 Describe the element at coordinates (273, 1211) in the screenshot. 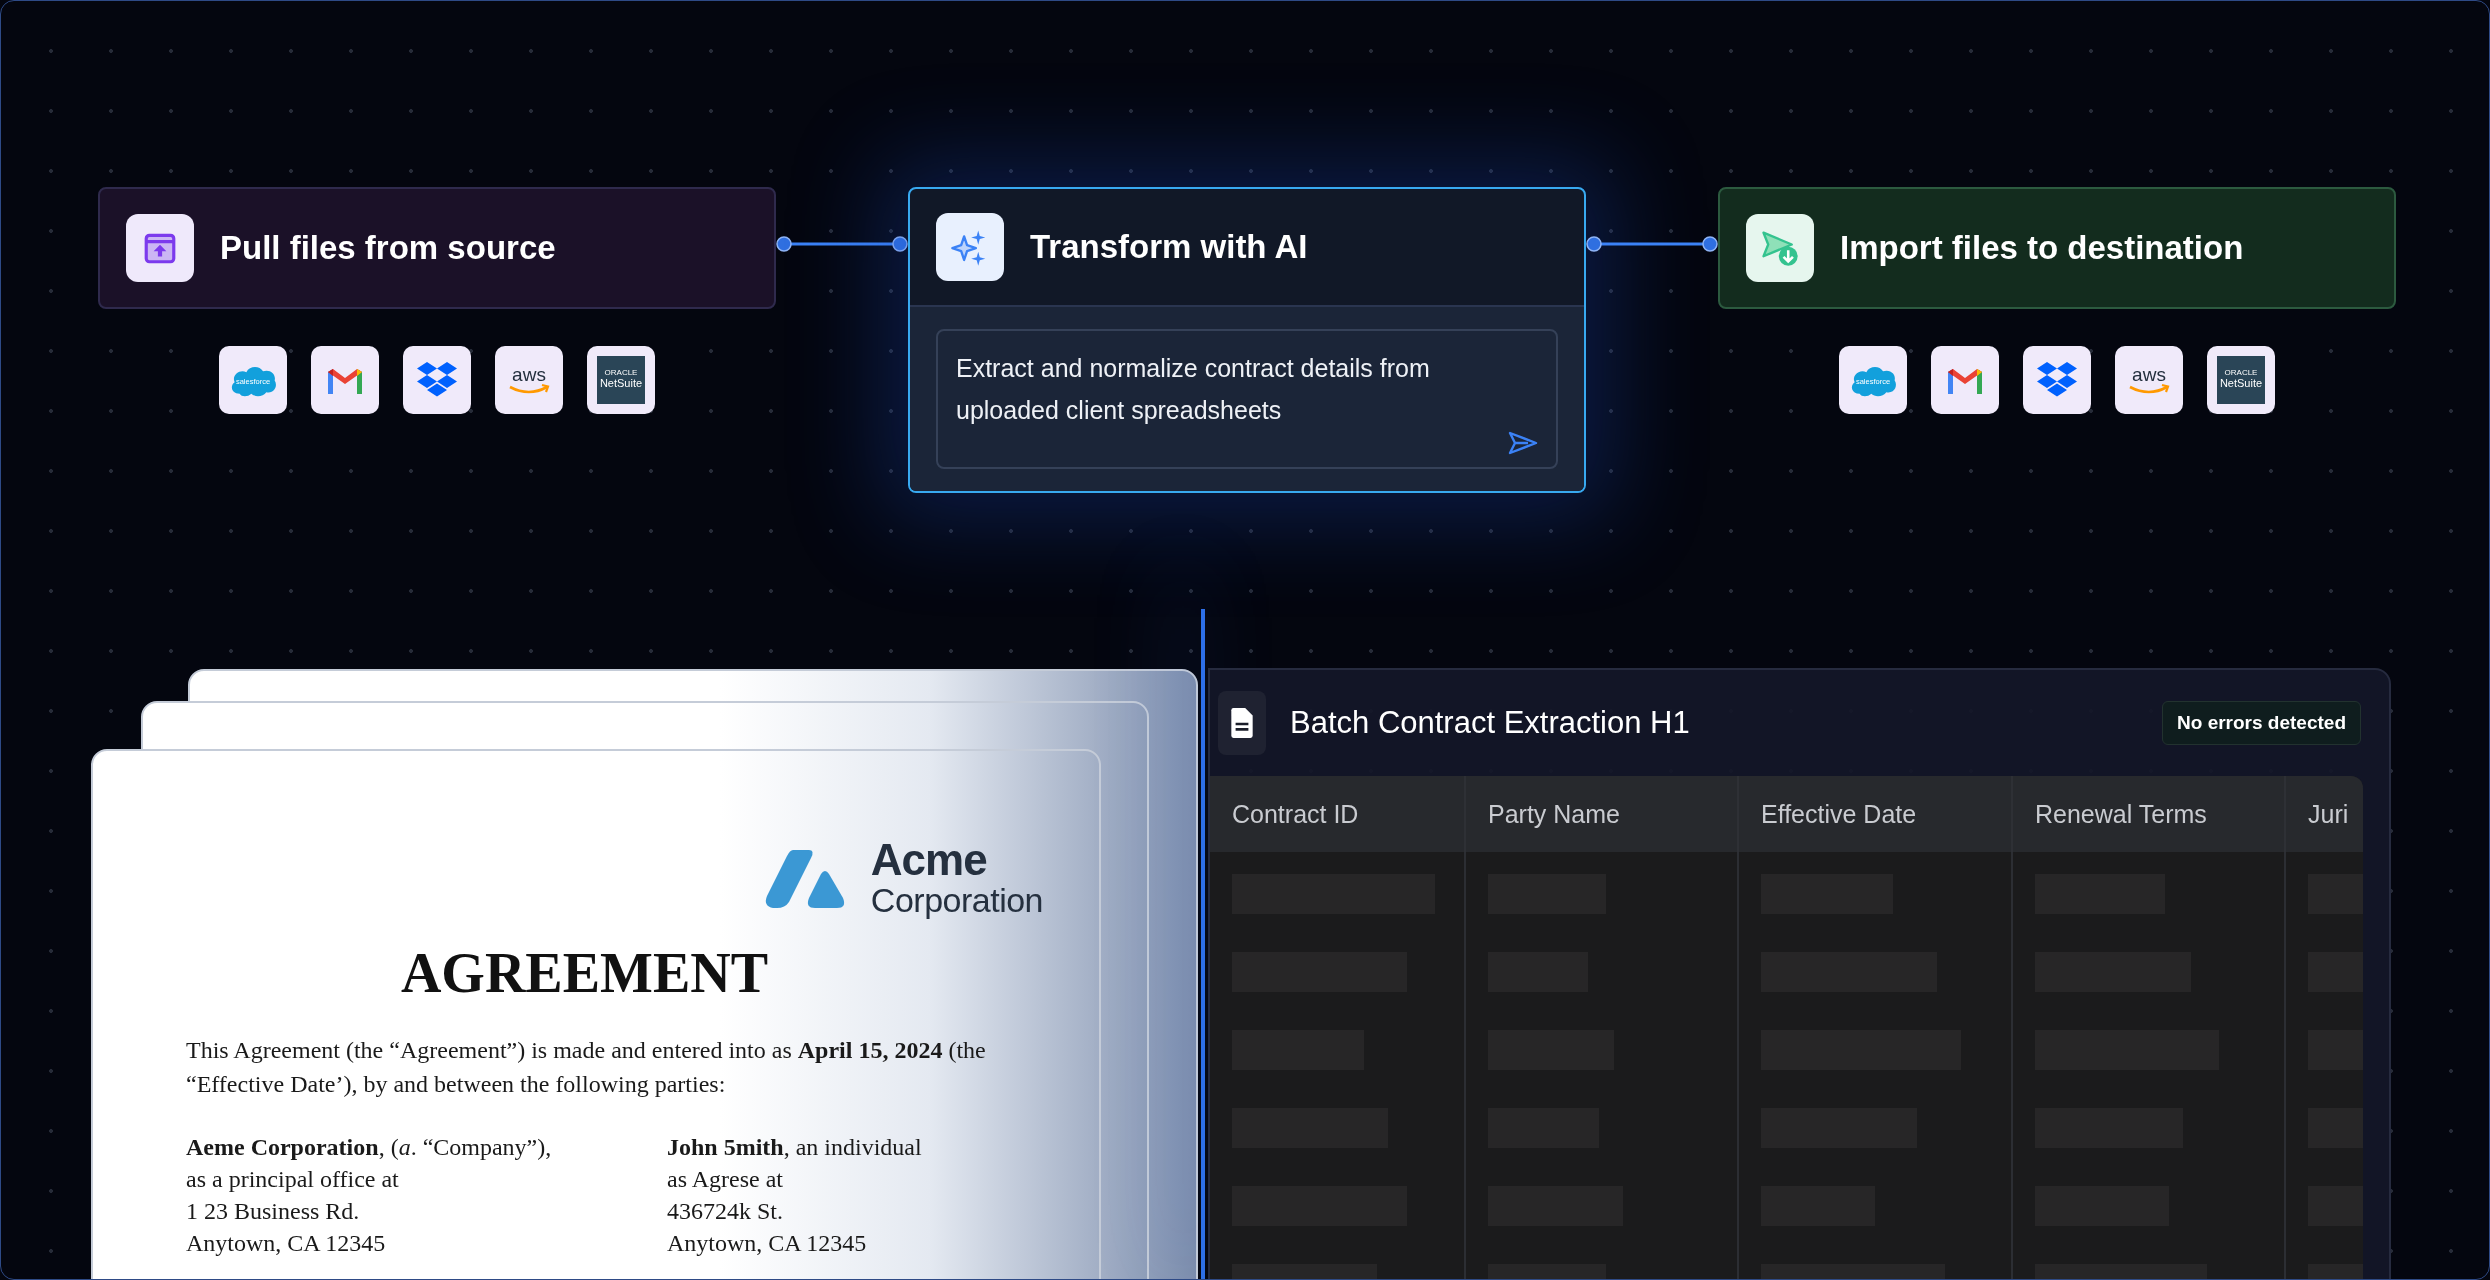

I see `address-line: 1 23 Business Rd.` at that location.